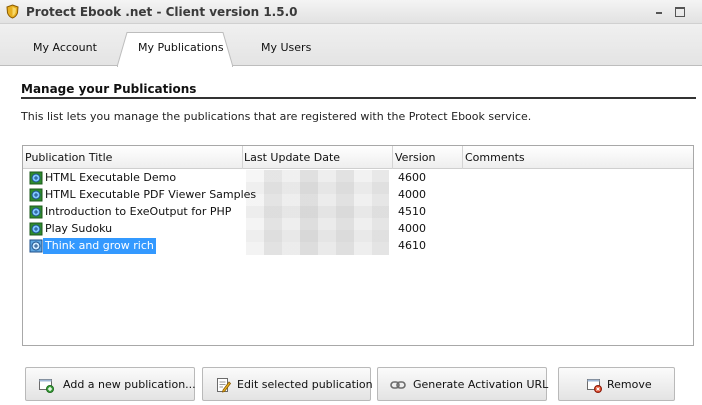 Image resolution: width=702 pixels, height=405 pixels. What do you see at coordinates (99, 246) in the screenshot?
I see `row-title: Think and grow rich` at bounding box center [99, 246].